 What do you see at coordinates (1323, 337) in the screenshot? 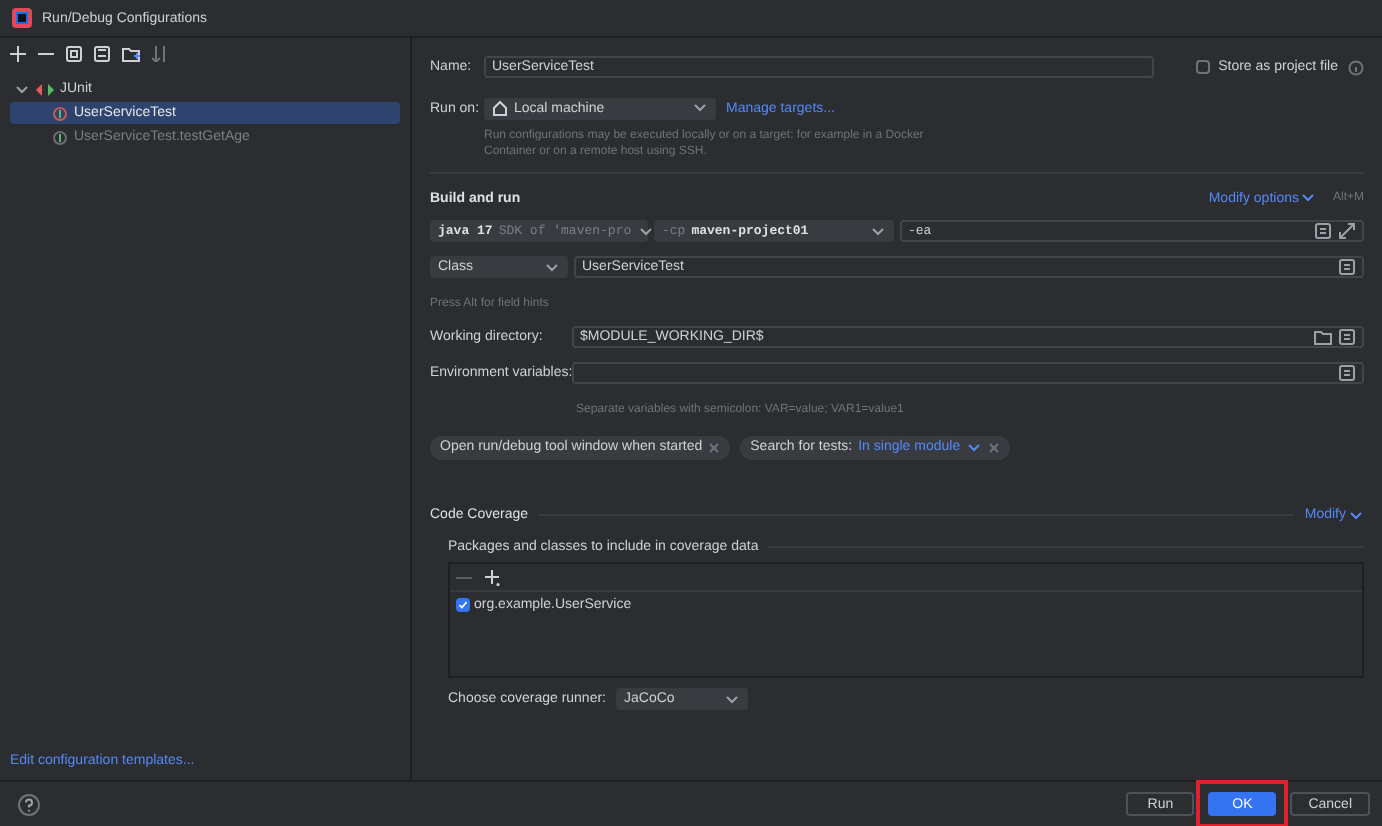
I see `browse-folder-icon` at bounding box center [1323, 337].